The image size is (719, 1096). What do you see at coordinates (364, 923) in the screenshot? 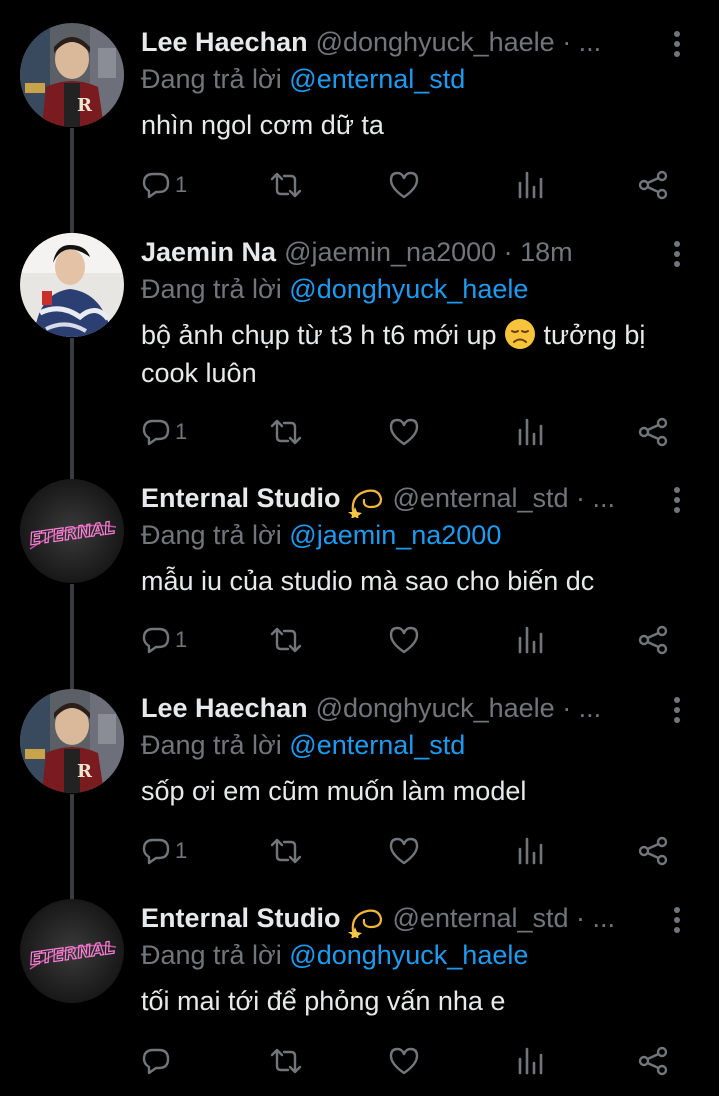
I see `dizzy-star-emoji` at bounding box center [364, 923].